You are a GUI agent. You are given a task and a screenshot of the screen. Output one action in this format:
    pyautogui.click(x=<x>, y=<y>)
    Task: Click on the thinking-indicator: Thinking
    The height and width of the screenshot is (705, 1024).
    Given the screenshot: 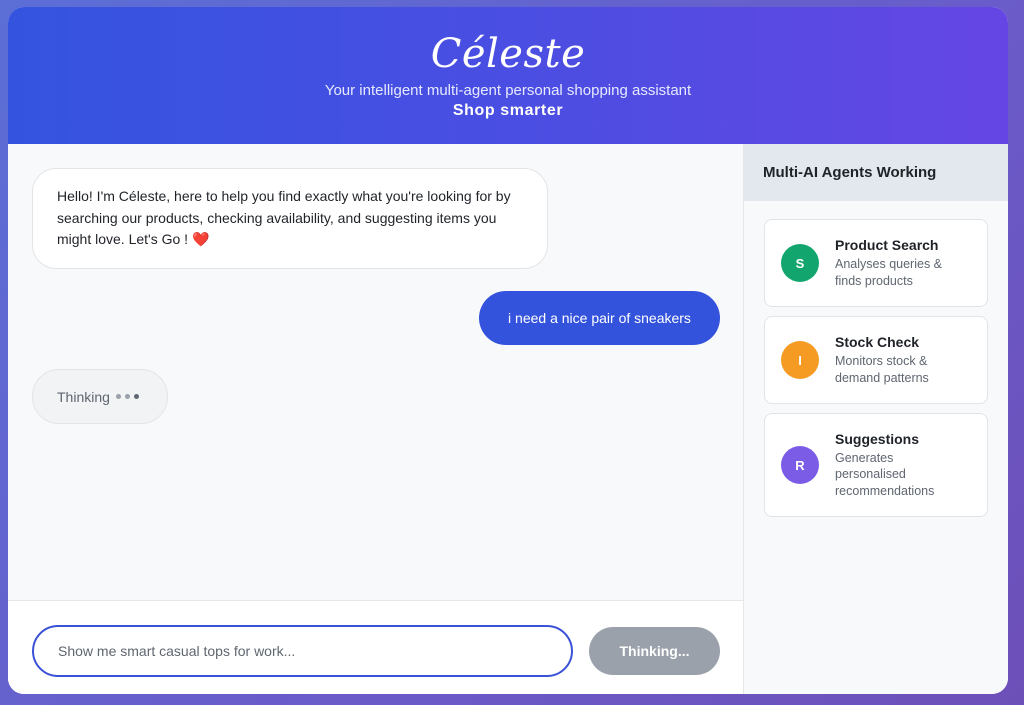 What is the action you would take?
    pyautogui.click(x=100, y=396)
    